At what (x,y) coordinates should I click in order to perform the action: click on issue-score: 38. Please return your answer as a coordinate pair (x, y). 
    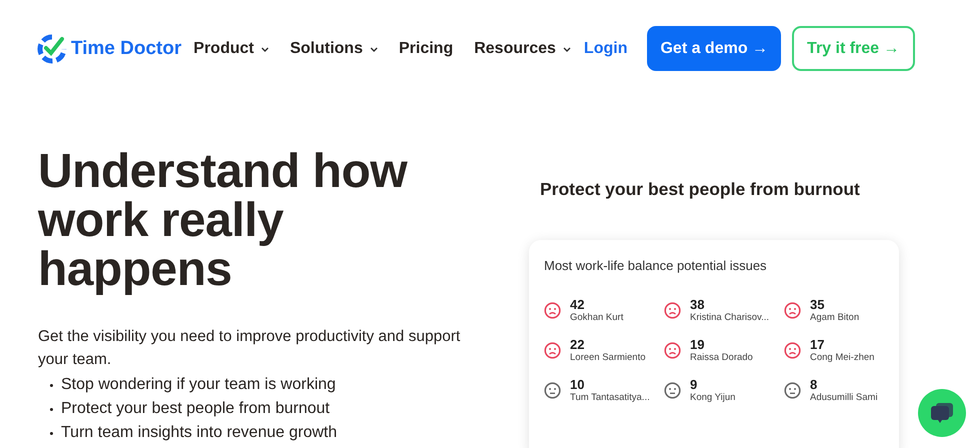
    Looking at the image, I should click on (698, 304).